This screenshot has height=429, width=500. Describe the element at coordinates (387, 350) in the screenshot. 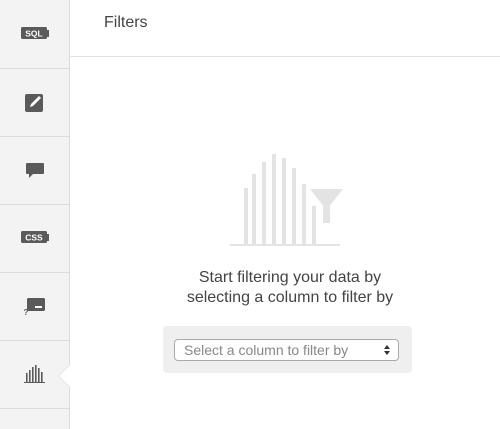

I see `select-arrows-icon` at that location.